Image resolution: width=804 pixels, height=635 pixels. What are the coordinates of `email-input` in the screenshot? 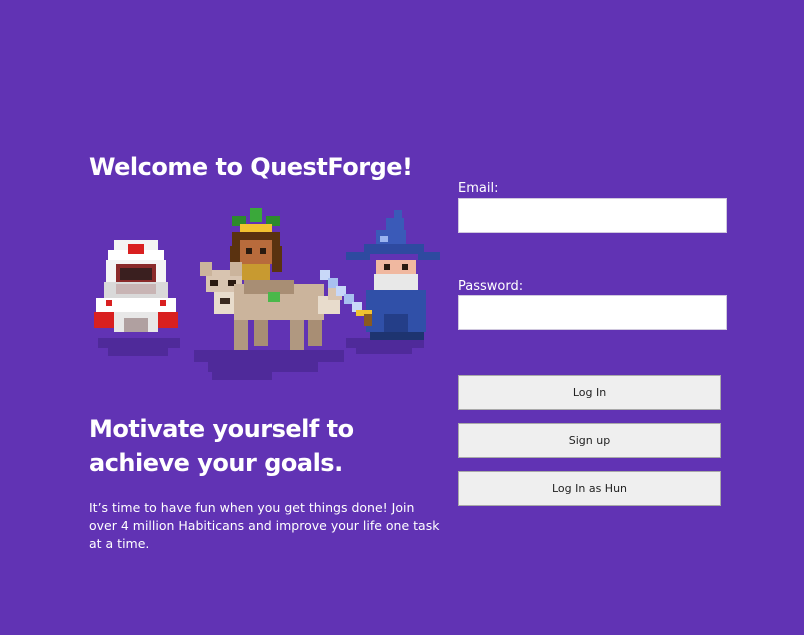 It's located at (592, 215).